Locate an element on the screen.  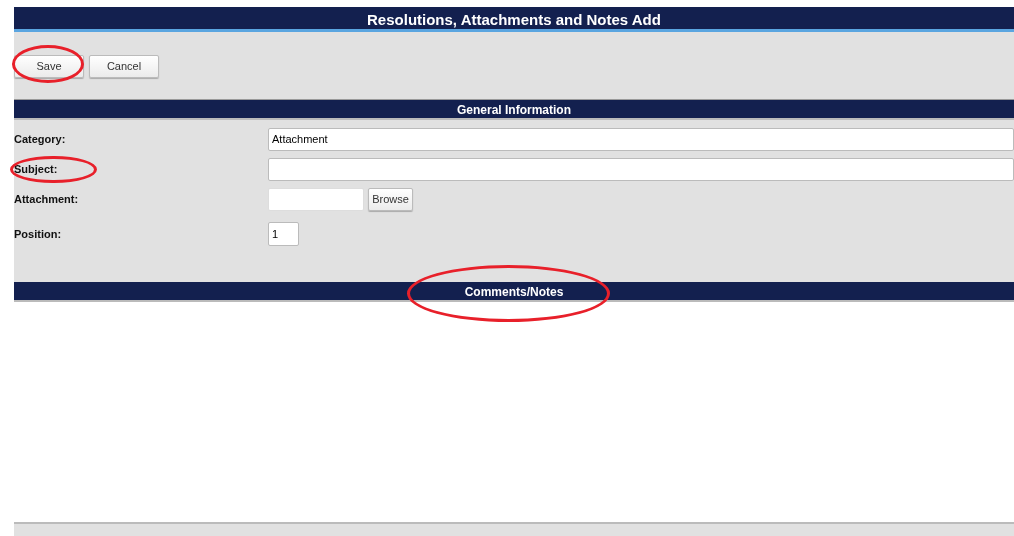
browse-button: Browse is located at coordinates (390, 199).